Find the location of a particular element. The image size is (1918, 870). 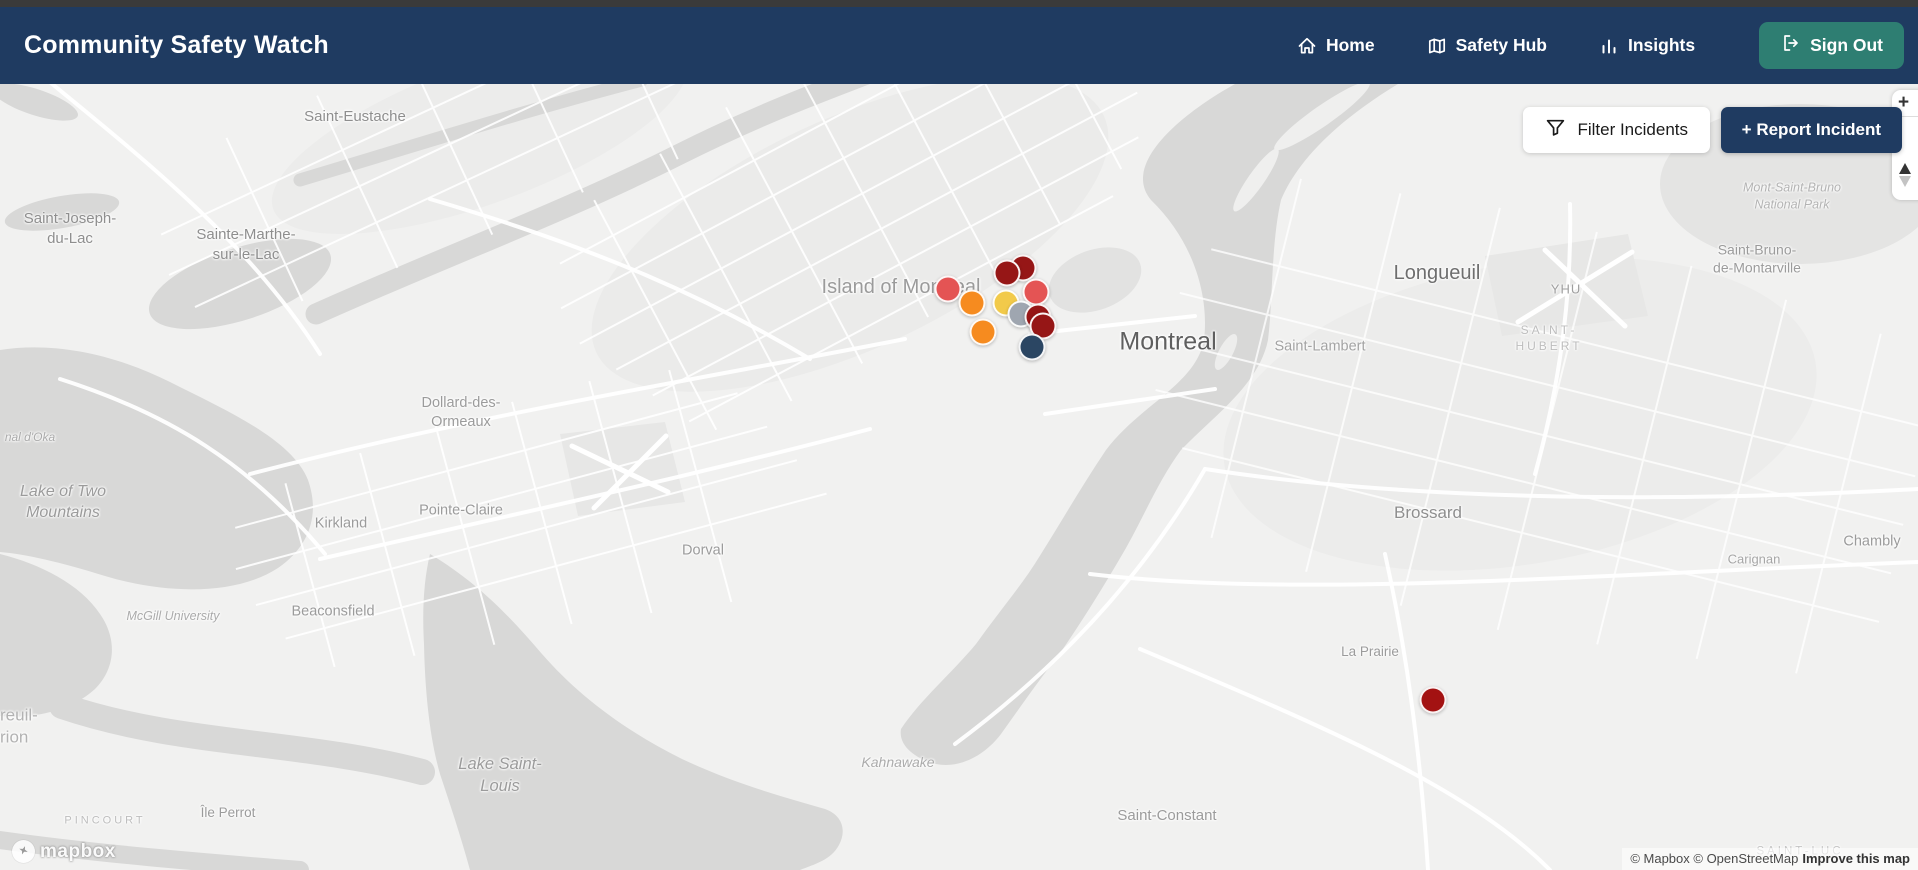

map-attribution: © Mapbox © OpenStreetMap Improve this map is located at coordinates (1770, 859).